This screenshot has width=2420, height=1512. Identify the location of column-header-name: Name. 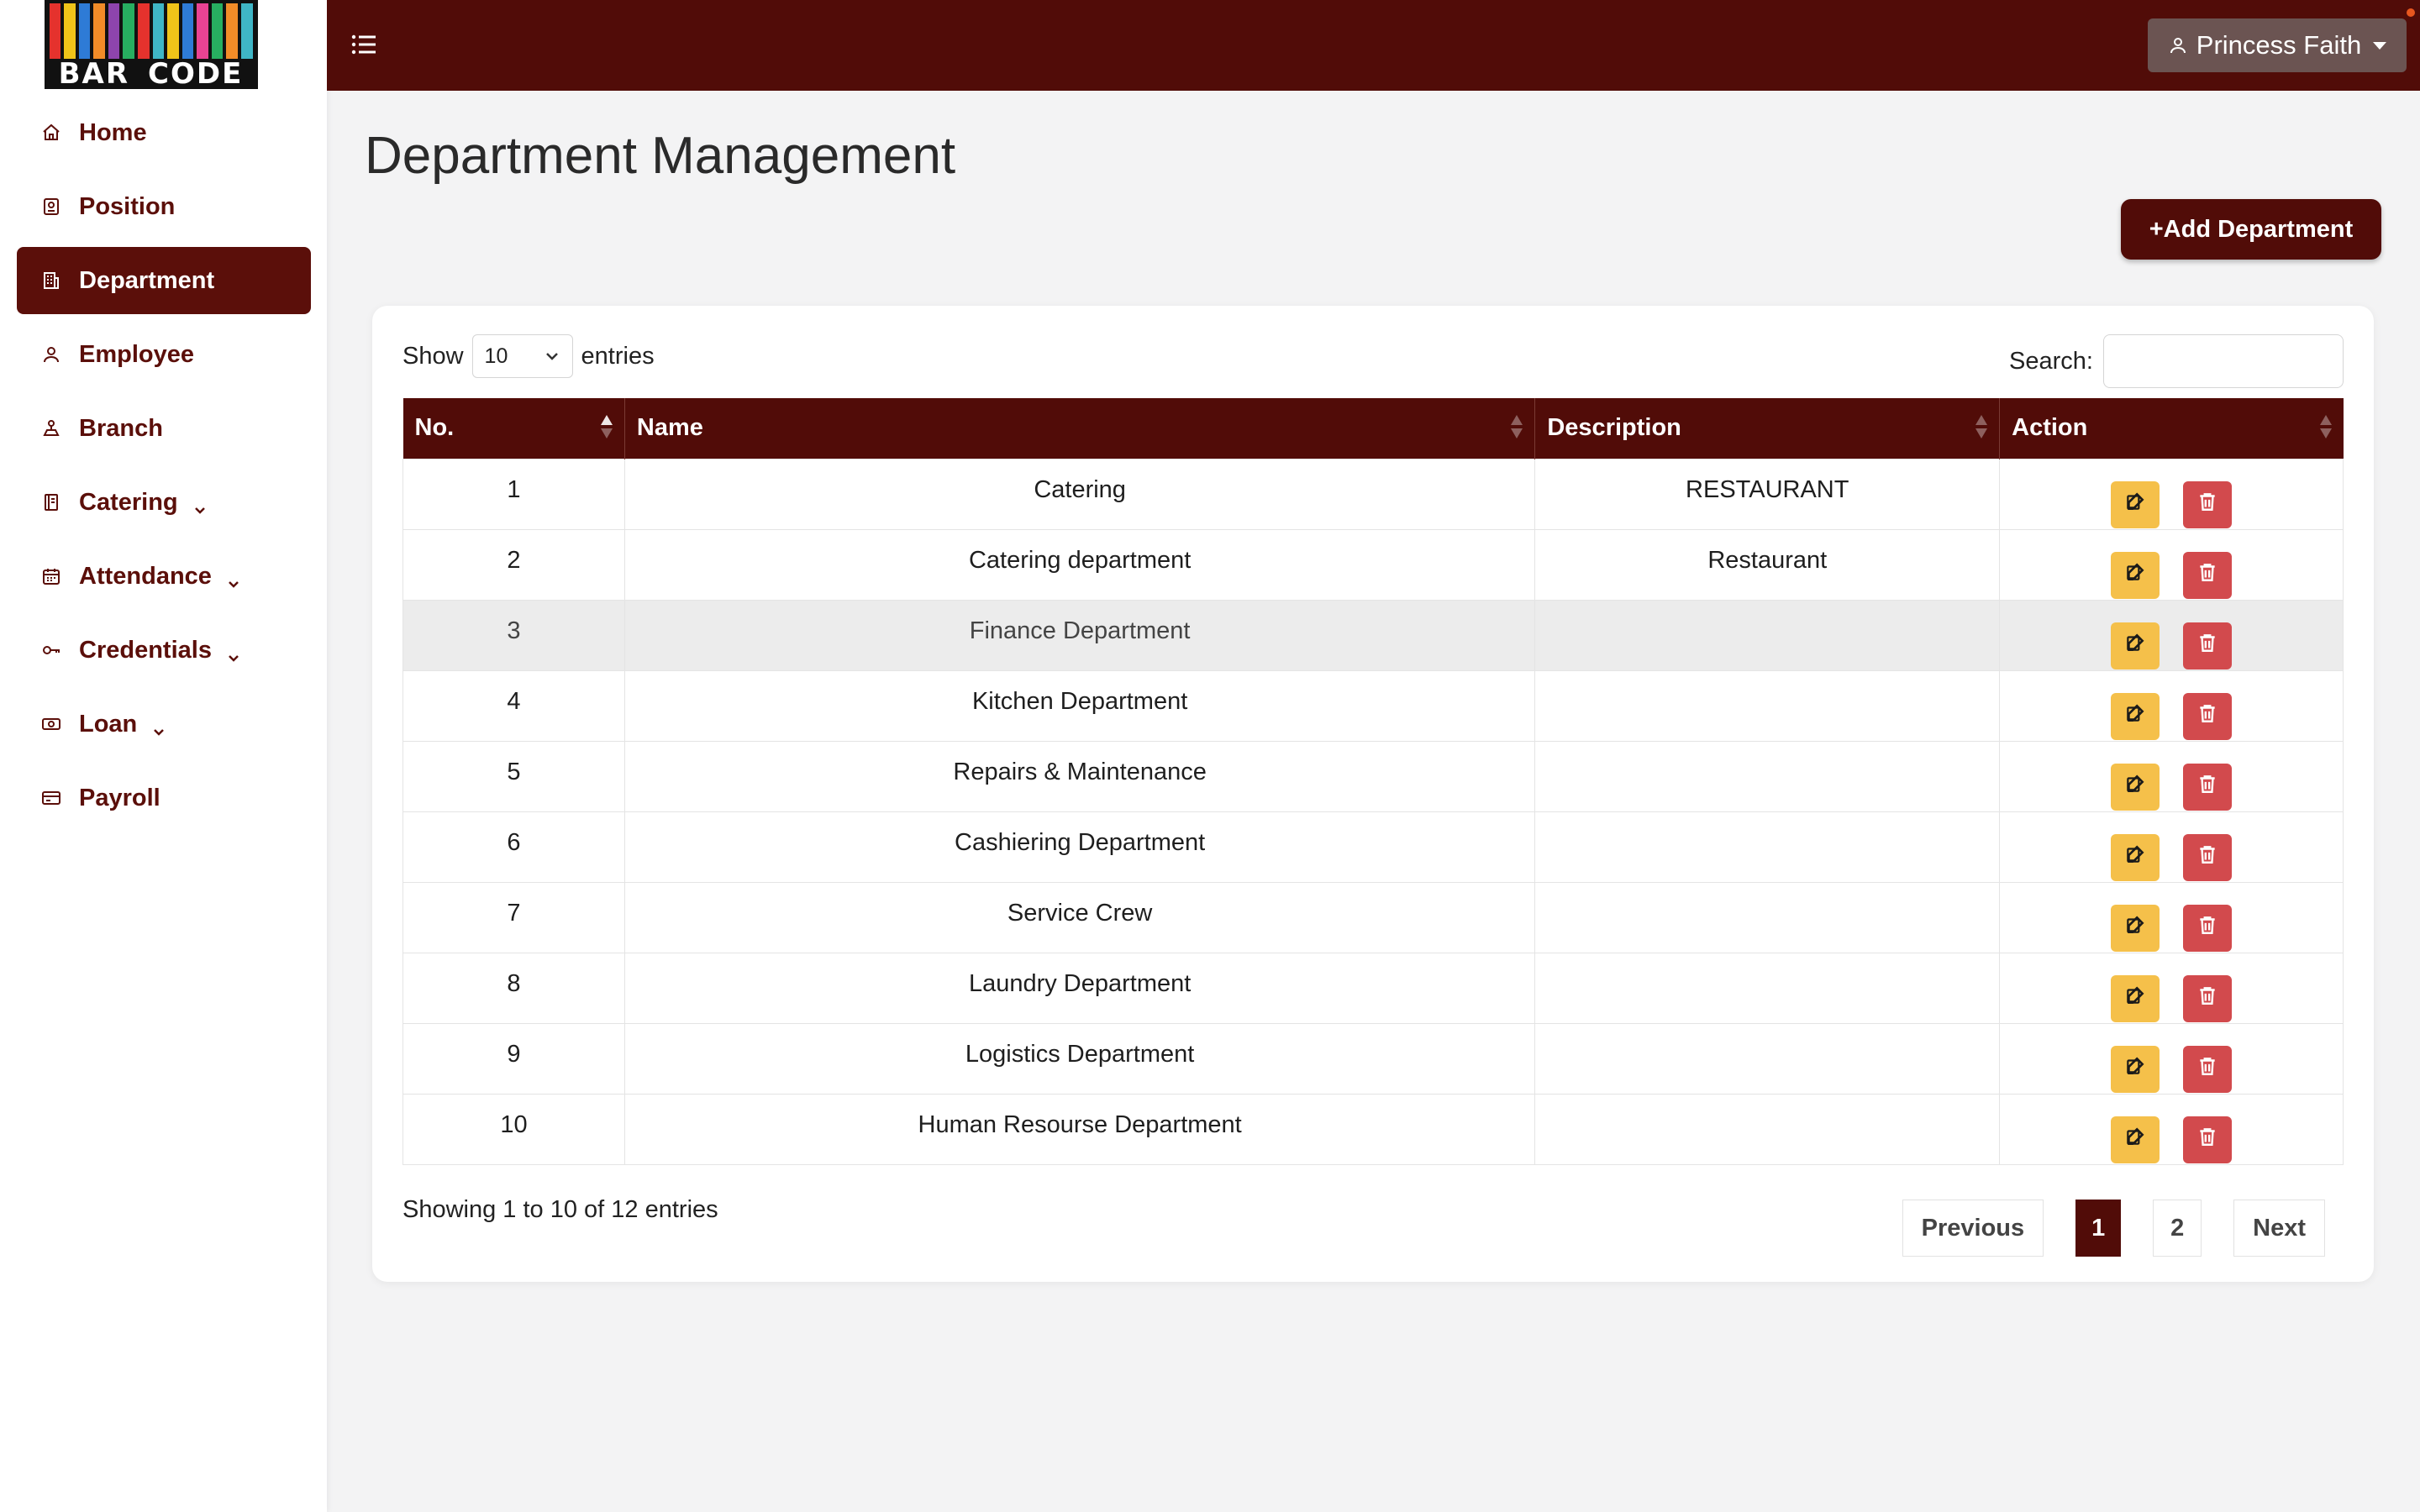
(1080, 428).